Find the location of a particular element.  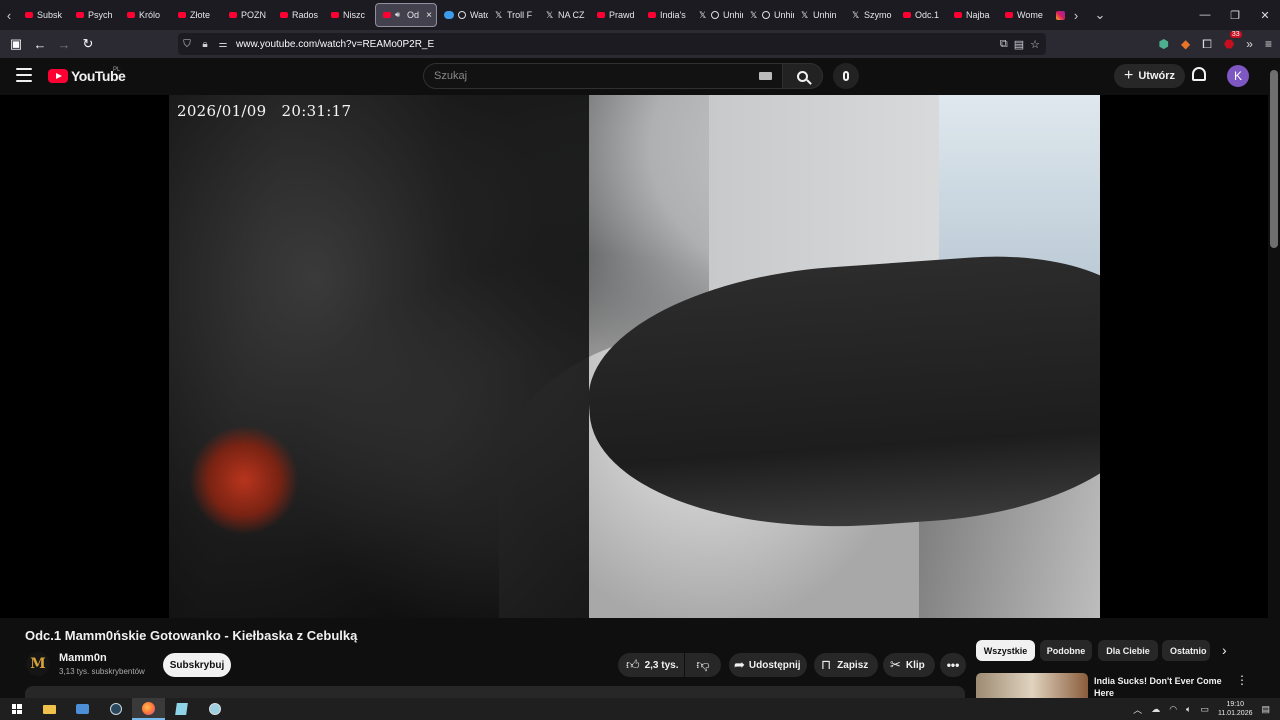

browser-tab: Złote is located at coordinates (196, 15).